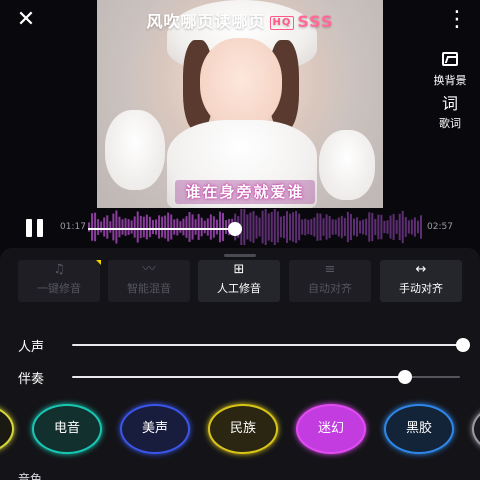 This screenshot has height=480, width=480. What do you see at coordinates (440, 227) in the screenshot?
I see `total-time: 02:57` at bounding box center [440, 227].